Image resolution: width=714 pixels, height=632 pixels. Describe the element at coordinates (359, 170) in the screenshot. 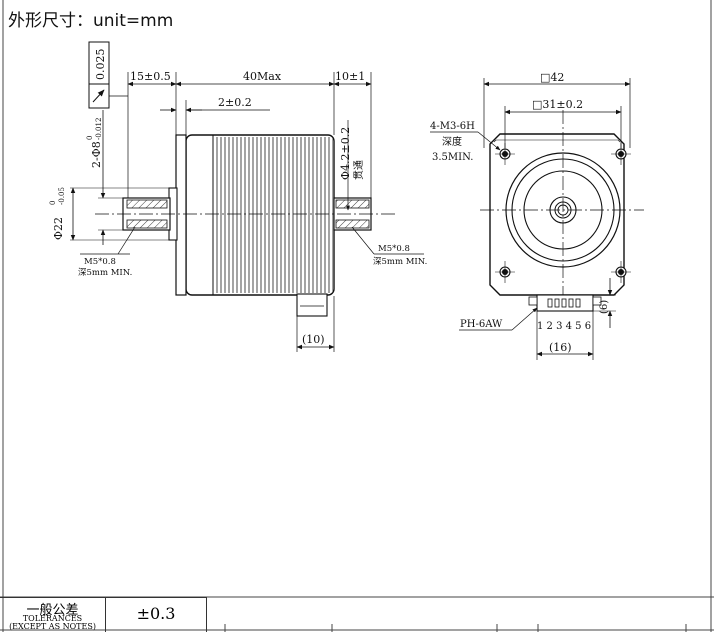

I see `through-label: 贯通` at that location.